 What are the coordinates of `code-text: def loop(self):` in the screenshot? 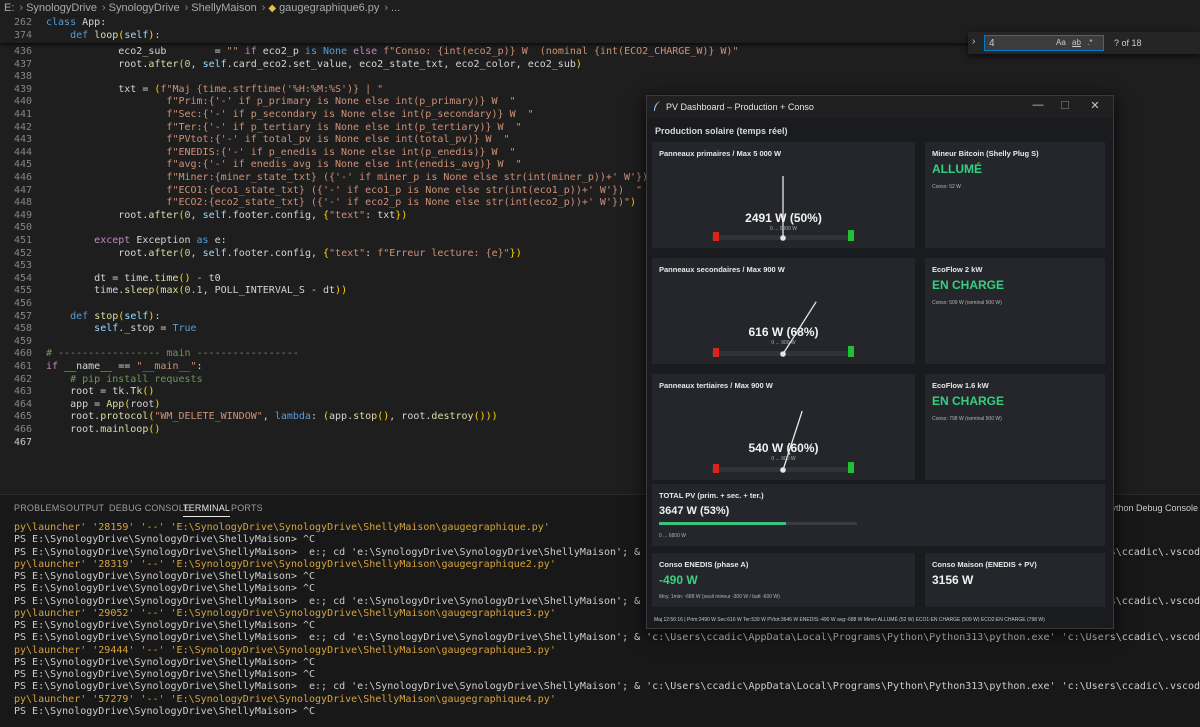 It's located at (115, 35).